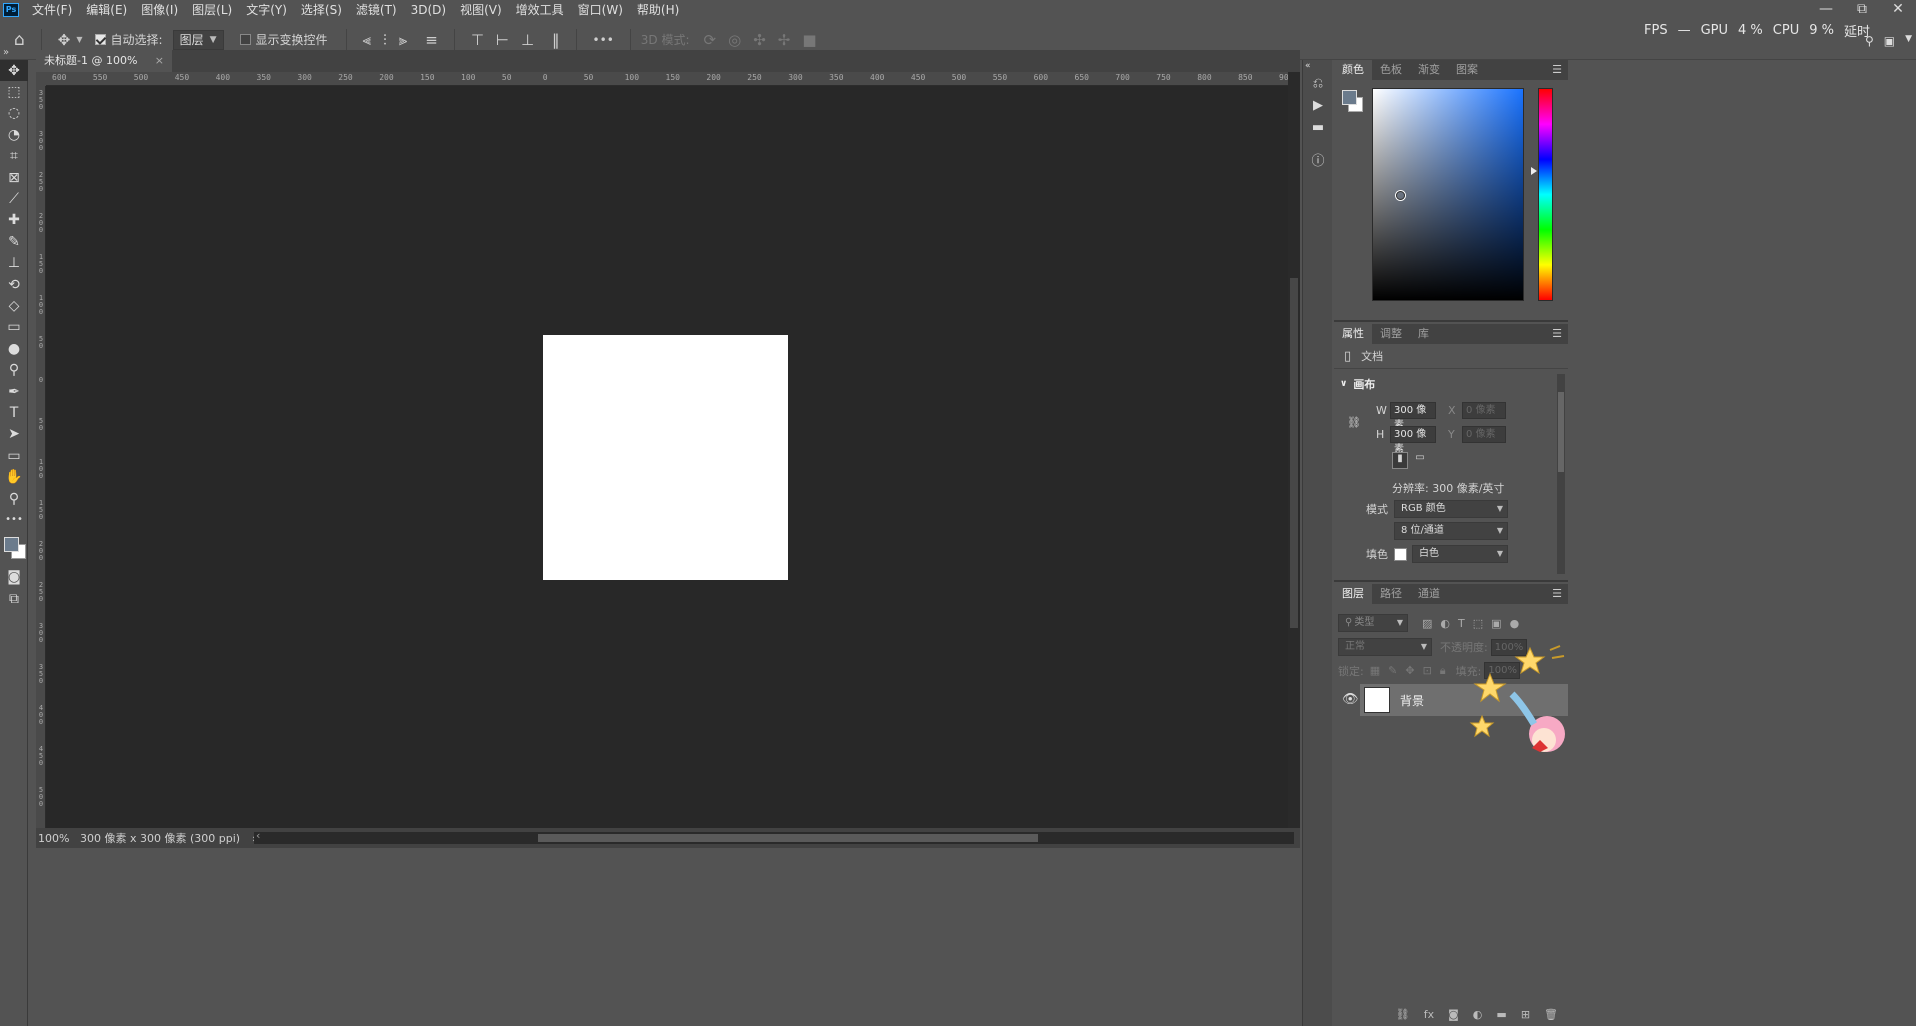 The image size is (1916, 1026). I want to click on dodge-tool: ⚲, so click(14, 369).